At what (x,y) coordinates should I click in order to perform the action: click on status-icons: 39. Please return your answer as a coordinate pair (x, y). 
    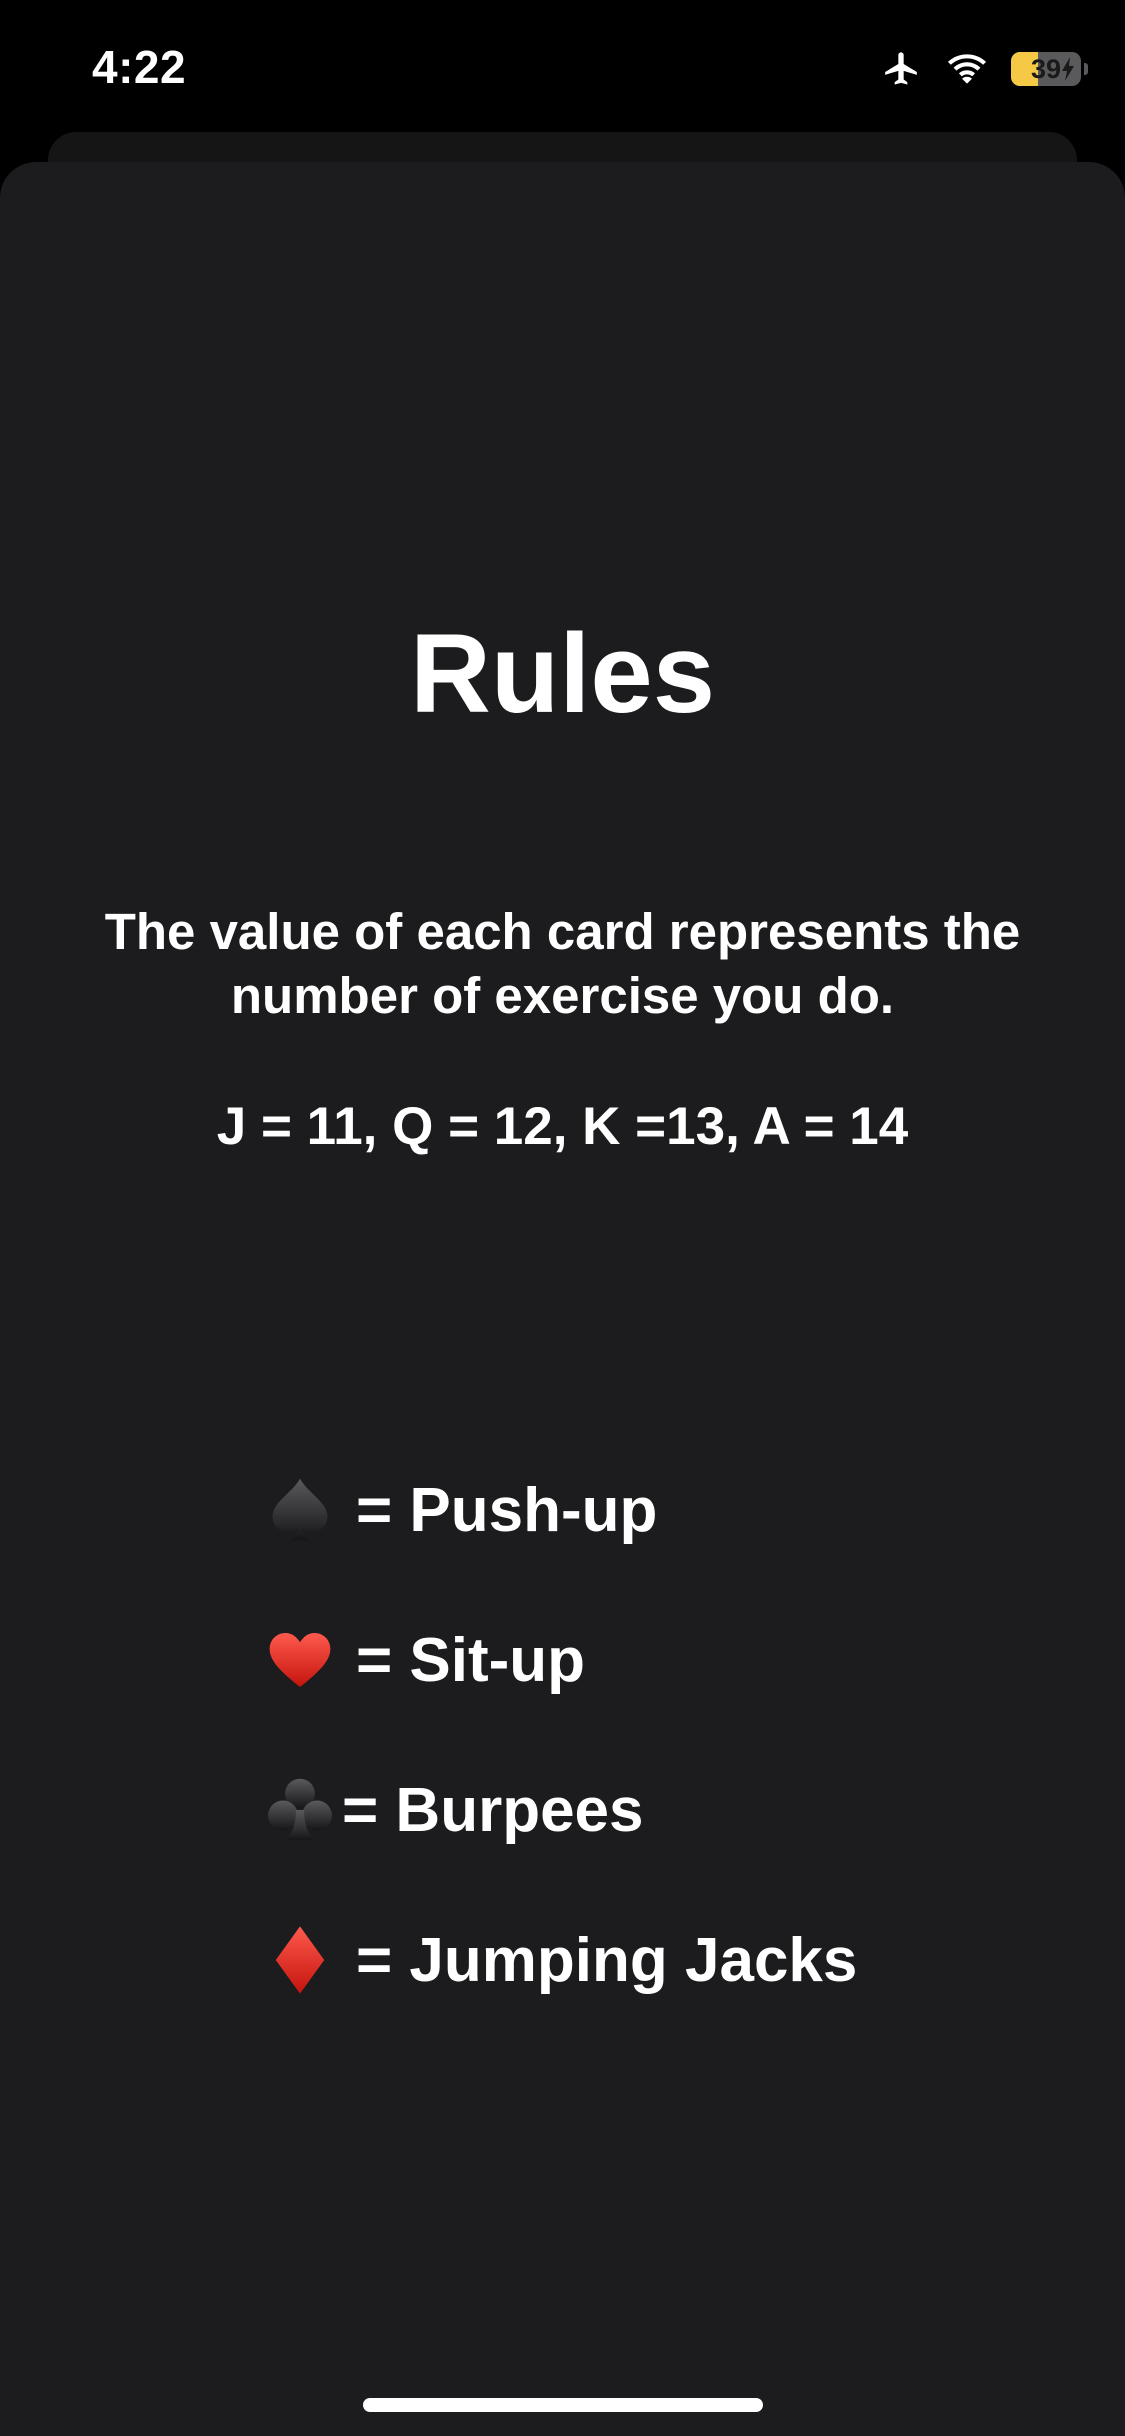
    Looking at the image, I should click on (983, 69).